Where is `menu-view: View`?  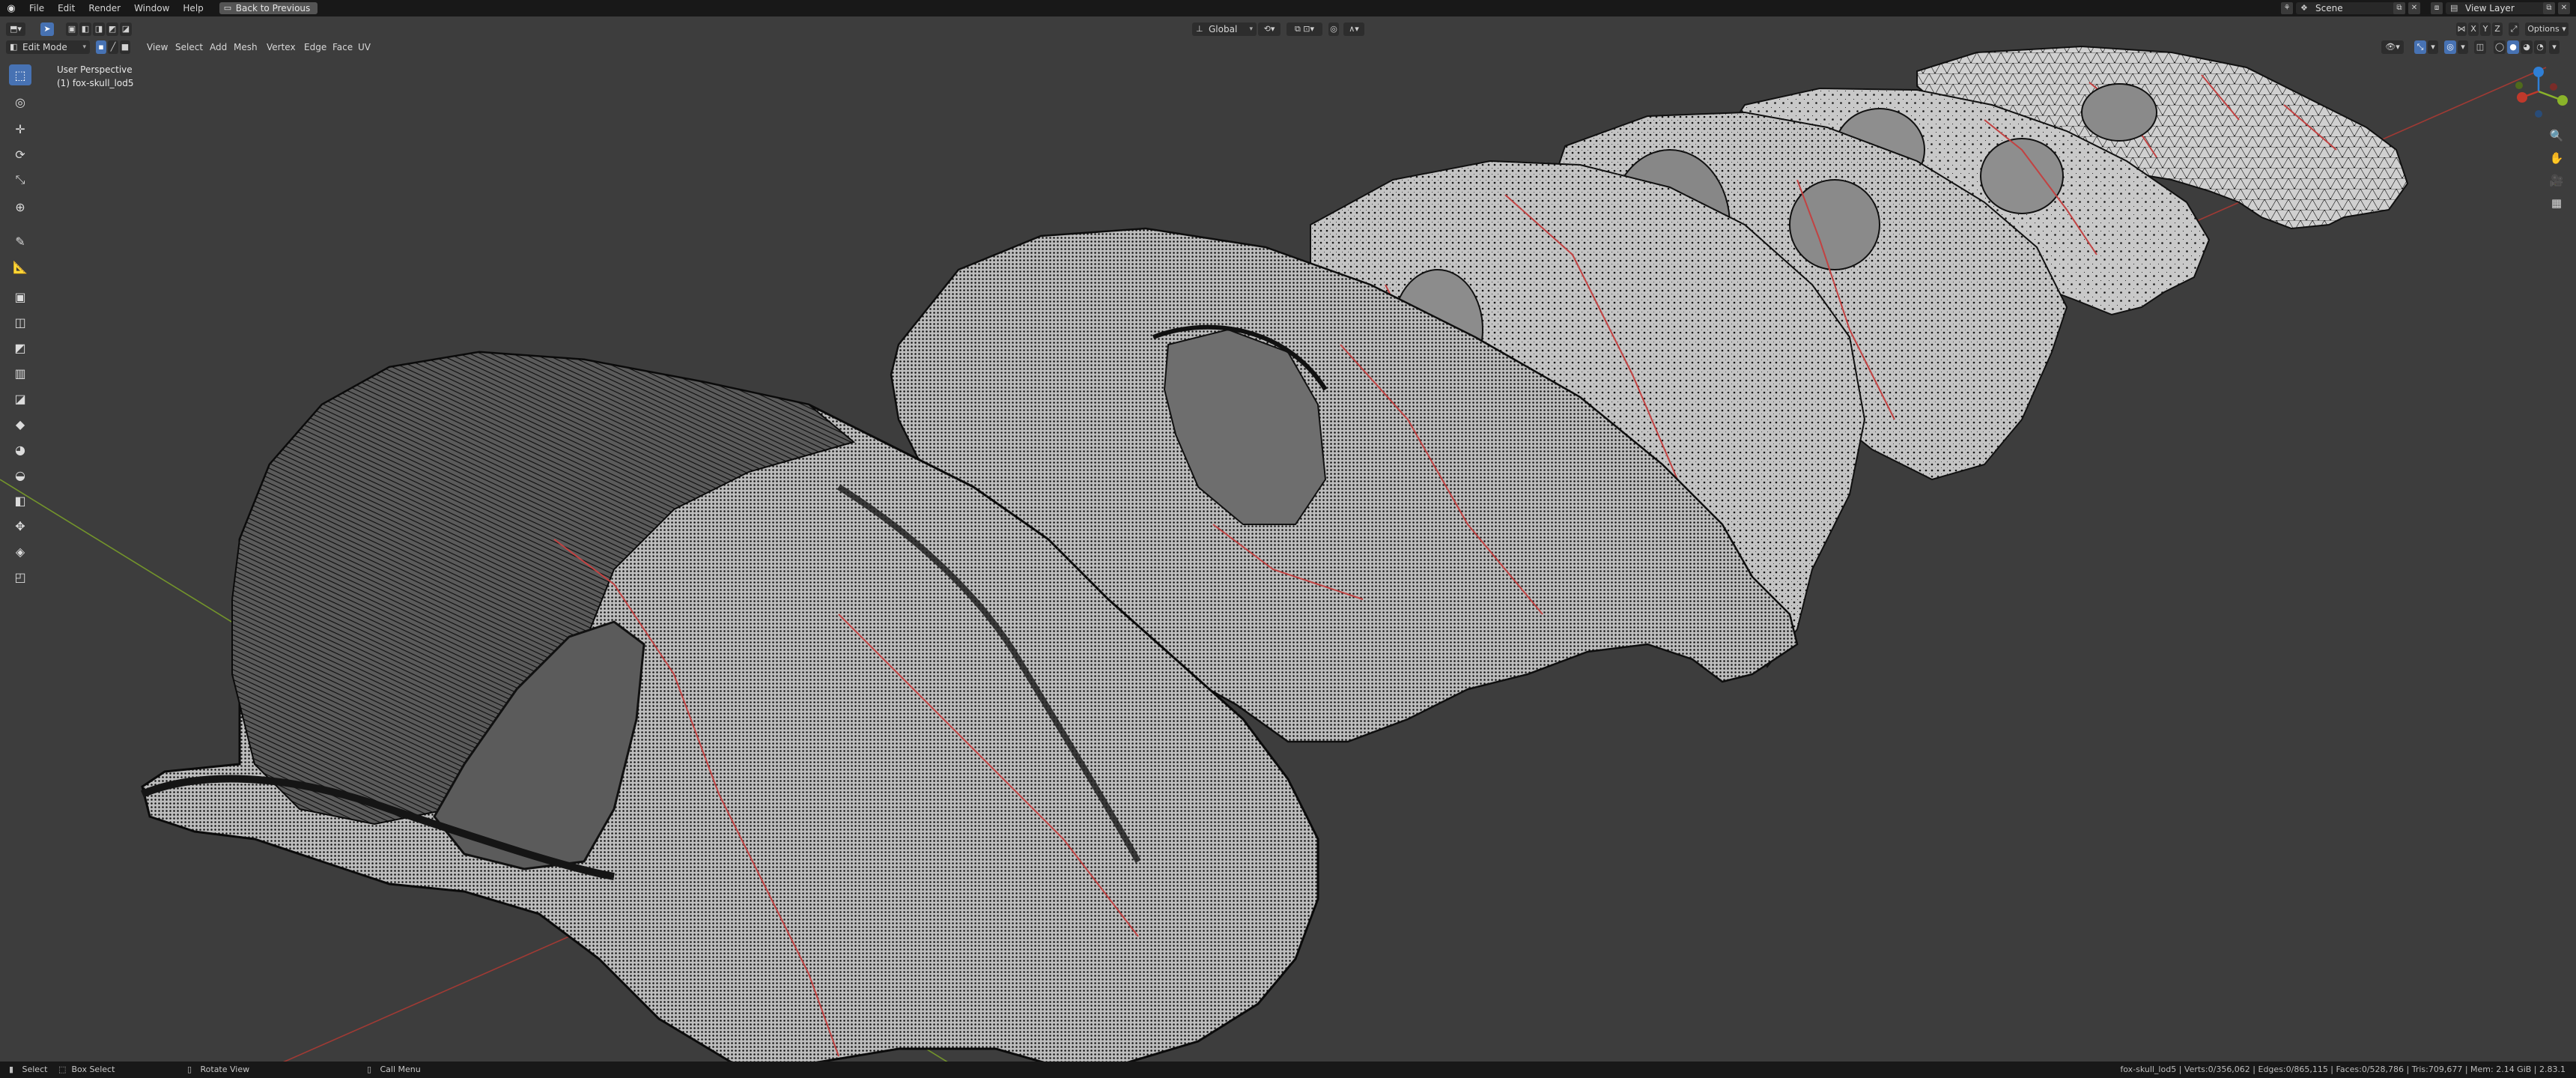 menu-view: View is located at coordinates (157, 47).